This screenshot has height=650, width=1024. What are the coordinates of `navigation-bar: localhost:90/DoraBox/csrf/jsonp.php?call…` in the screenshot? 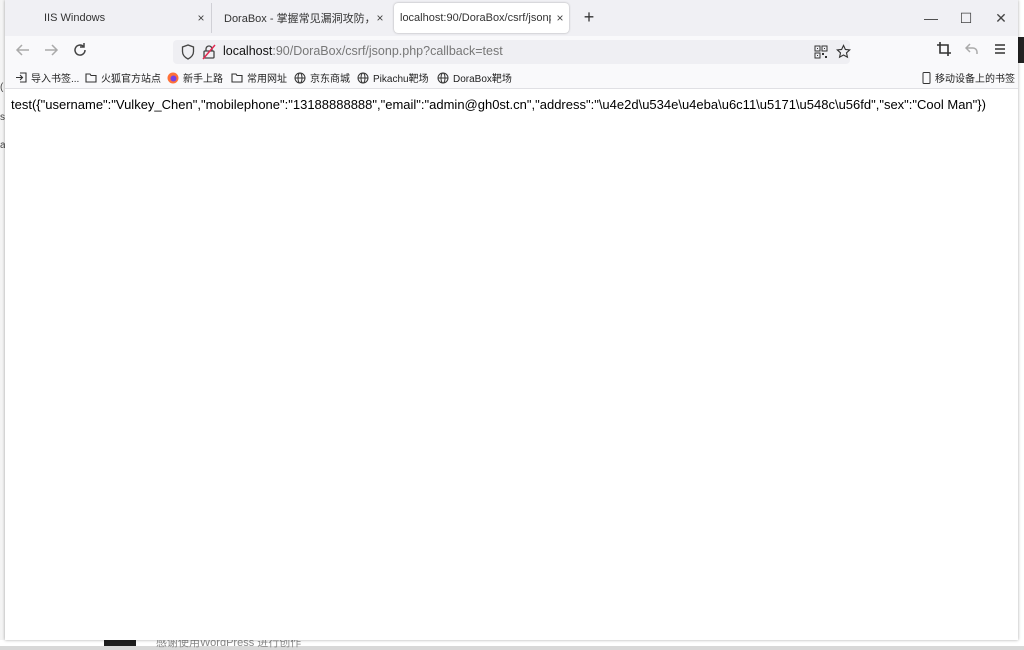 It's located at (511, 51).